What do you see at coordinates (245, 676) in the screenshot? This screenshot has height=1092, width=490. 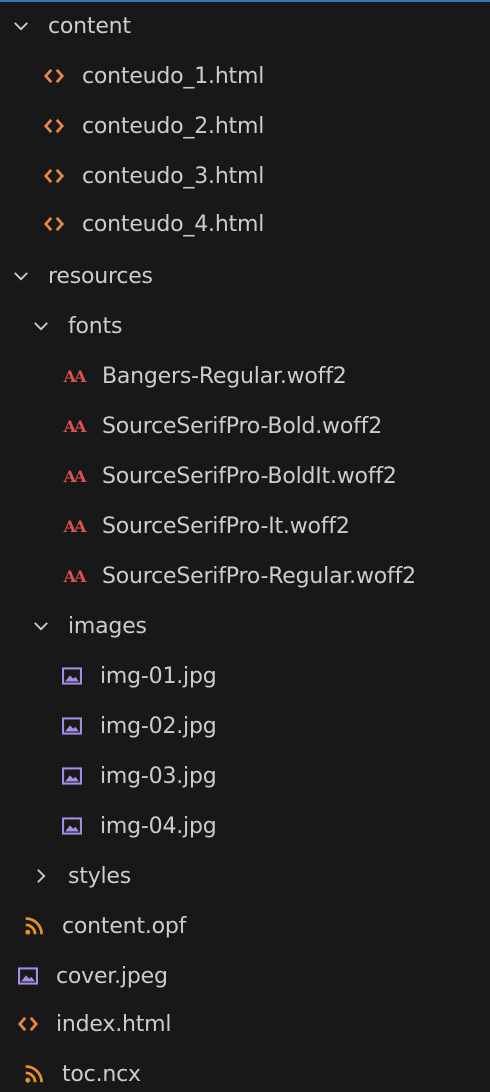 I see `file-img-01: img-01.jpg` at bounding box center [245, 676].